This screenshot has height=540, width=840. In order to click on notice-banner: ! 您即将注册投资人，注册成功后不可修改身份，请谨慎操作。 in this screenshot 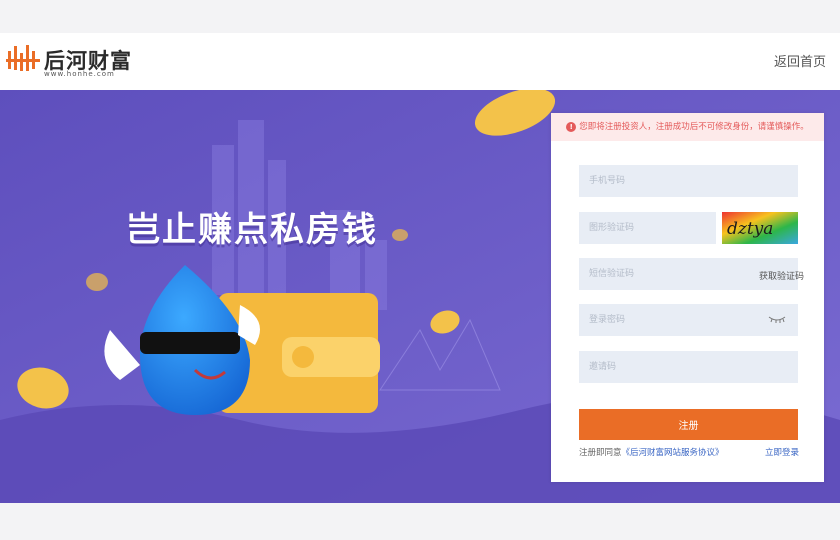, I will do `click(687, 127)`.